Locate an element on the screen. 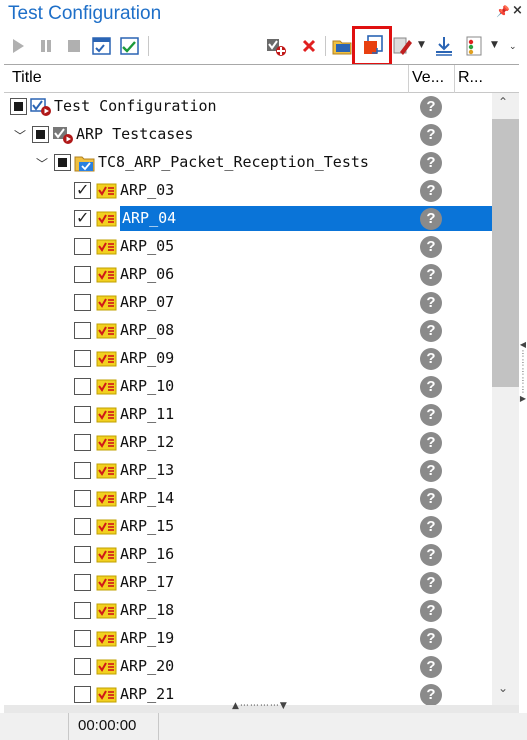 Image resolution: width=527 pixels, height=740 pixels. tree-row: ARP_18? is located at coordinates (248, 611).